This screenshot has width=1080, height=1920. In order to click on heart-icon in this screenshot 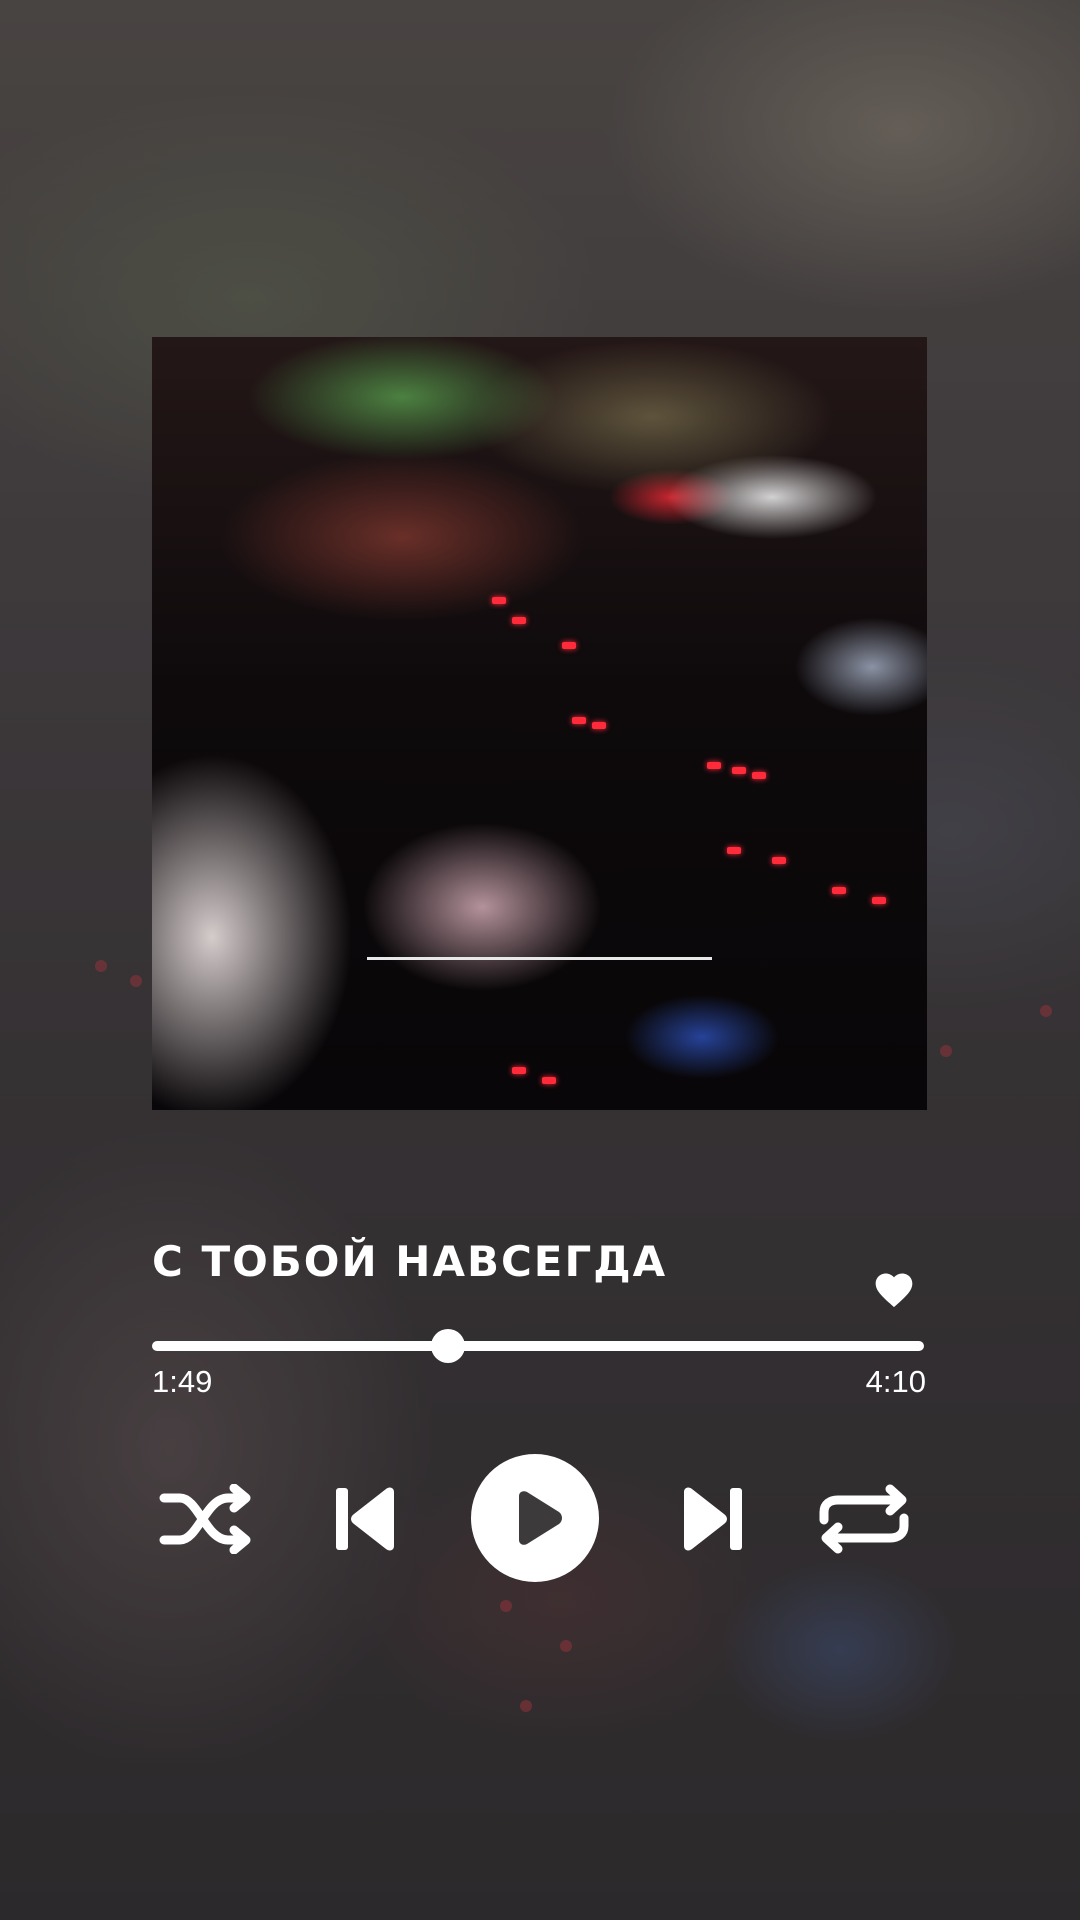, I will do `click(894, 1290)`.